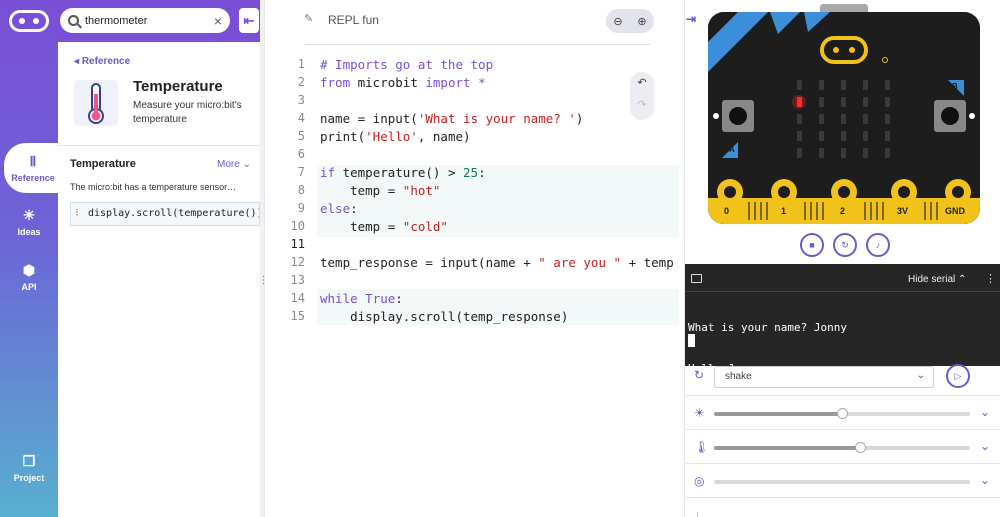  I want to click on light-slider-fill, so click(778, 414).